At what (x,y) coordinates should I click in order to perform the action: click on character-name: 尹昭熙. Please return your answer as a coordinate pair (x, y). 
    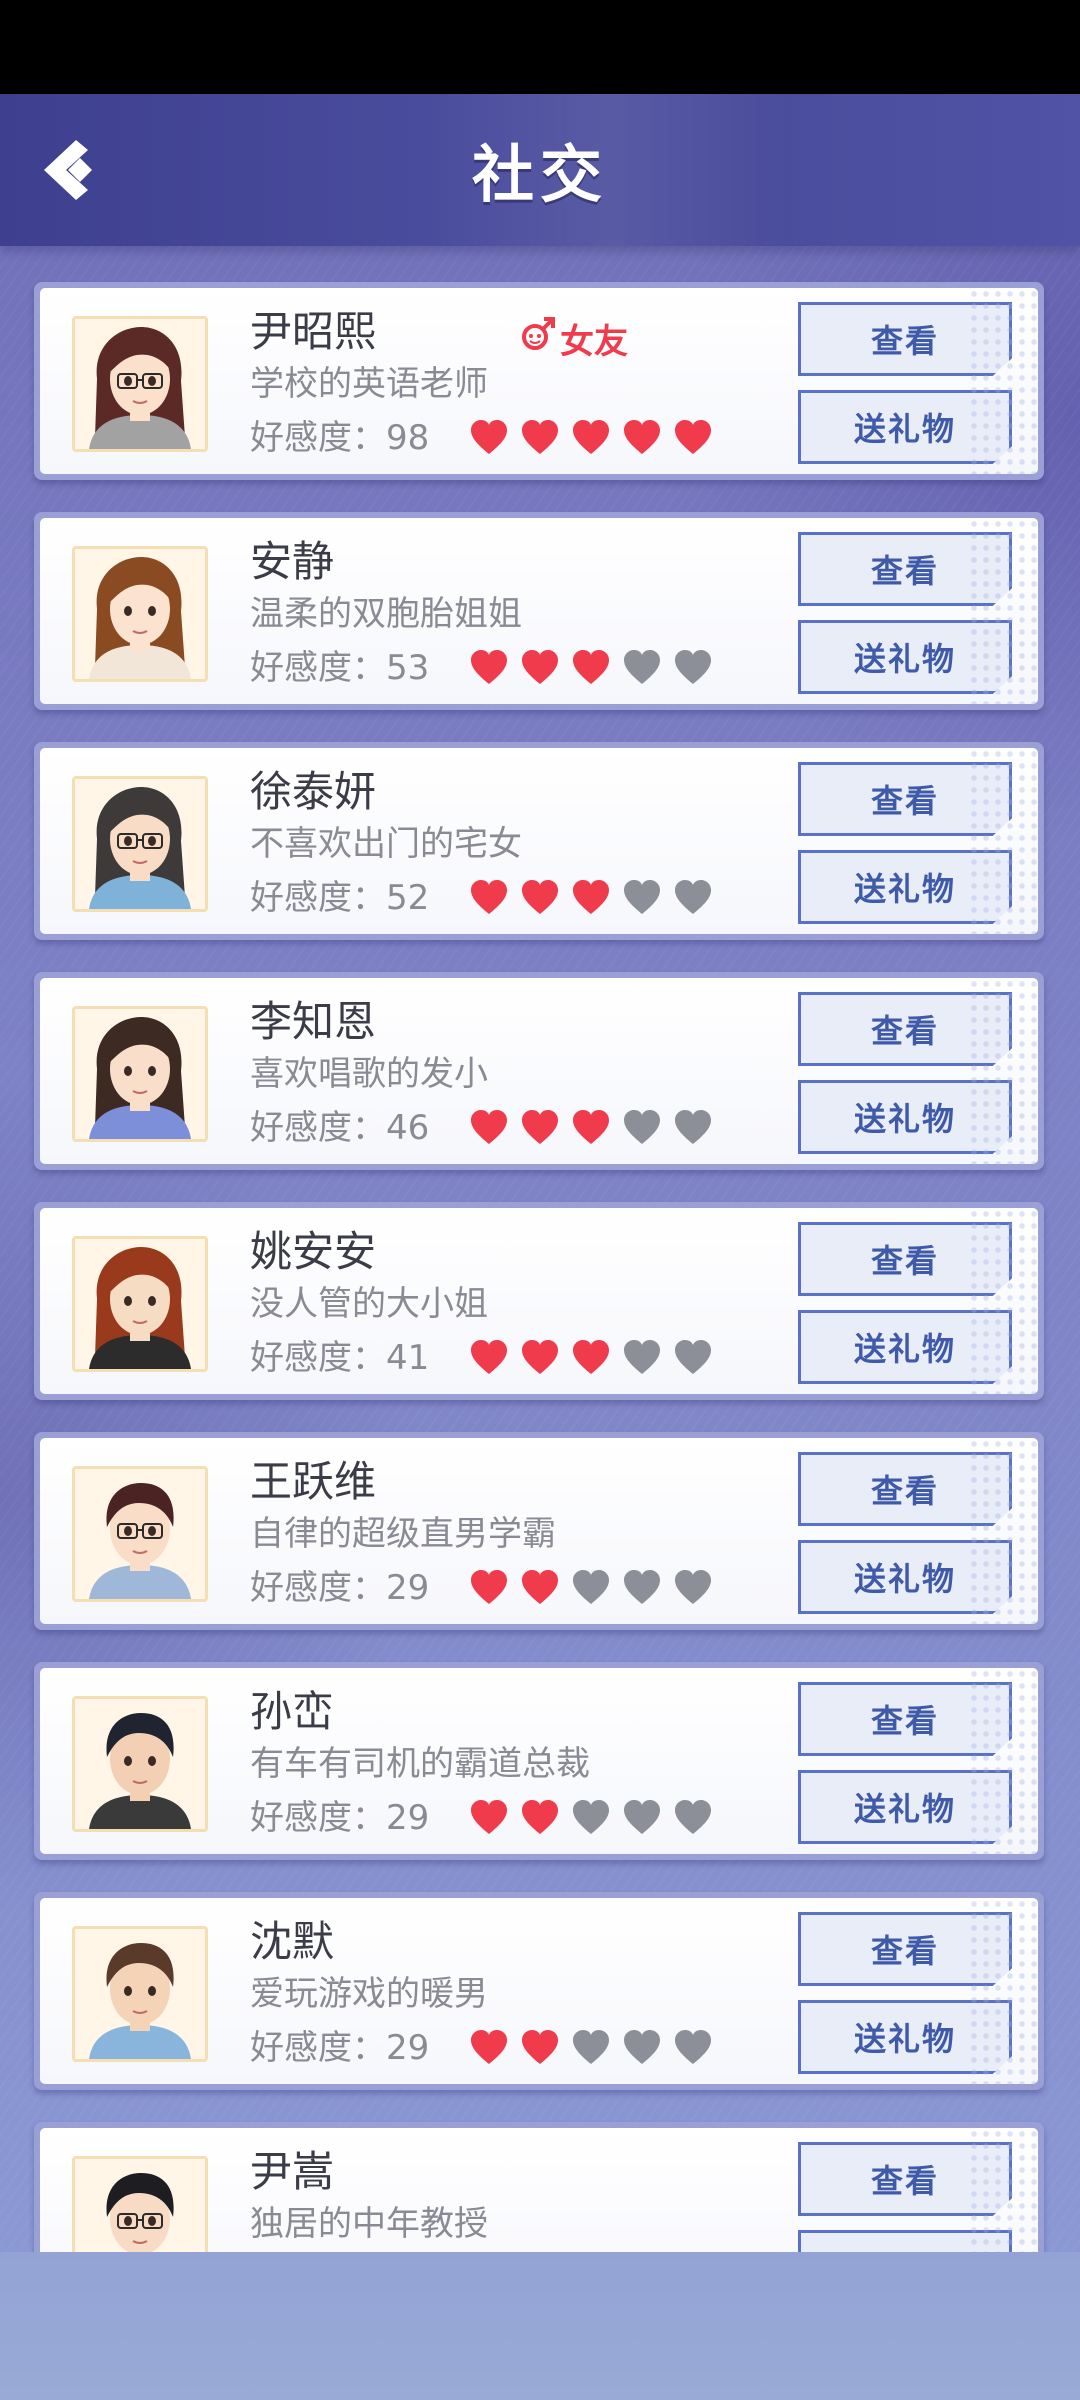
    Looking at the image, I should click on (313, 331).